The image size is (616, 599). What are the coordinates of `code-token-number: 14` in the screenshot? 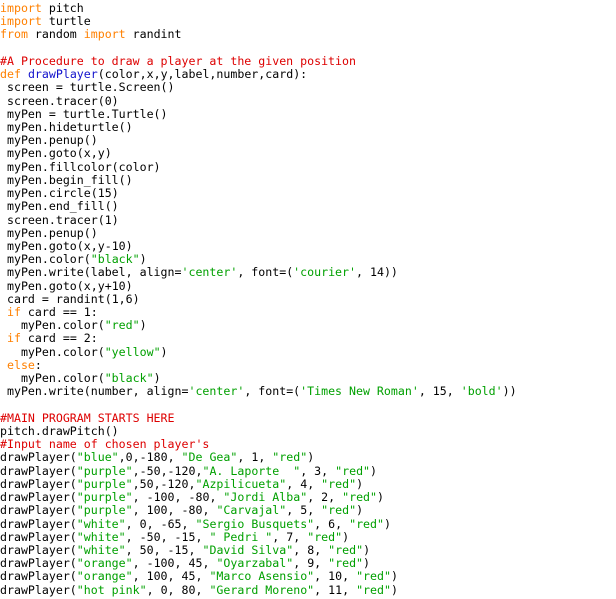 It's located at (376, 272).